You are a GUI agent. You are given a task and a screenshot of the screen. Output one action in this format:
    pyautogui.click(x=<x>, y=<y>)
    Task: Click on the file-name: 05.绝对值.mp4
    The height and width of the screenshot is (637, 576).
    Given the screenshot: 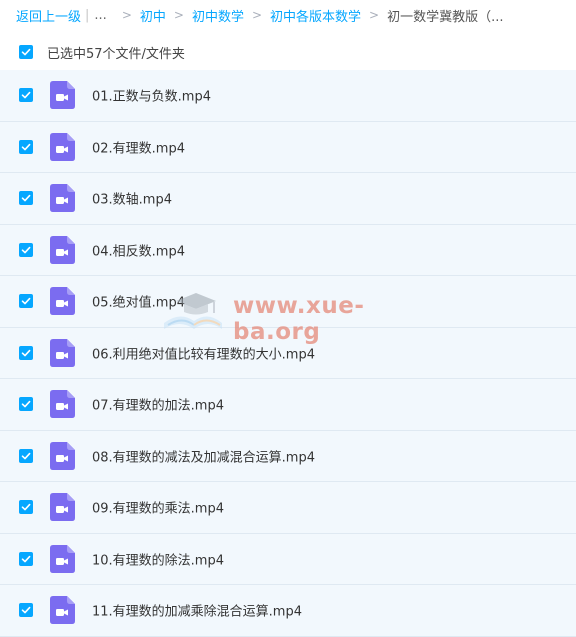 What is the action you would take?
    pyautogui.click(x=138, y=301)
    